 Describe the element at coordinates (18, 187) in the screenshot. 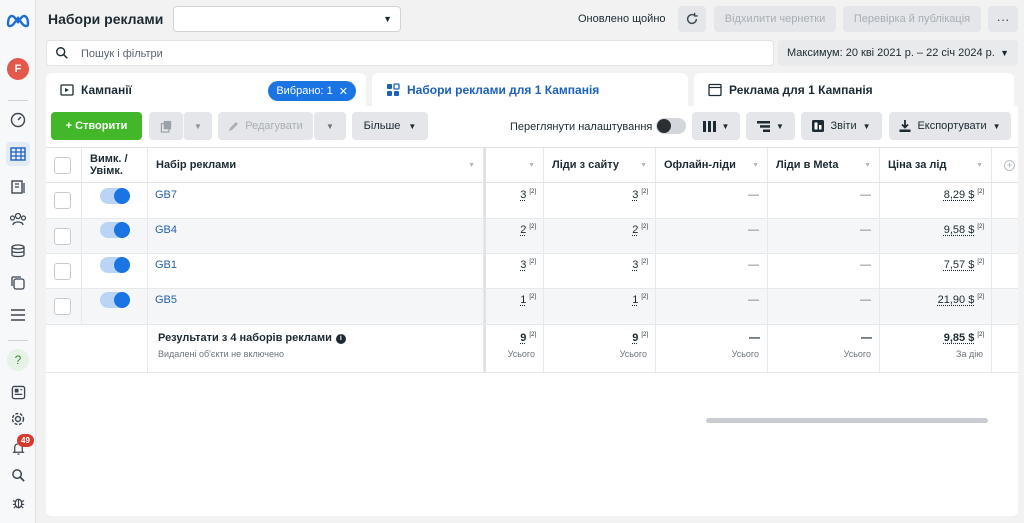

I see `pages-icon` at that location.